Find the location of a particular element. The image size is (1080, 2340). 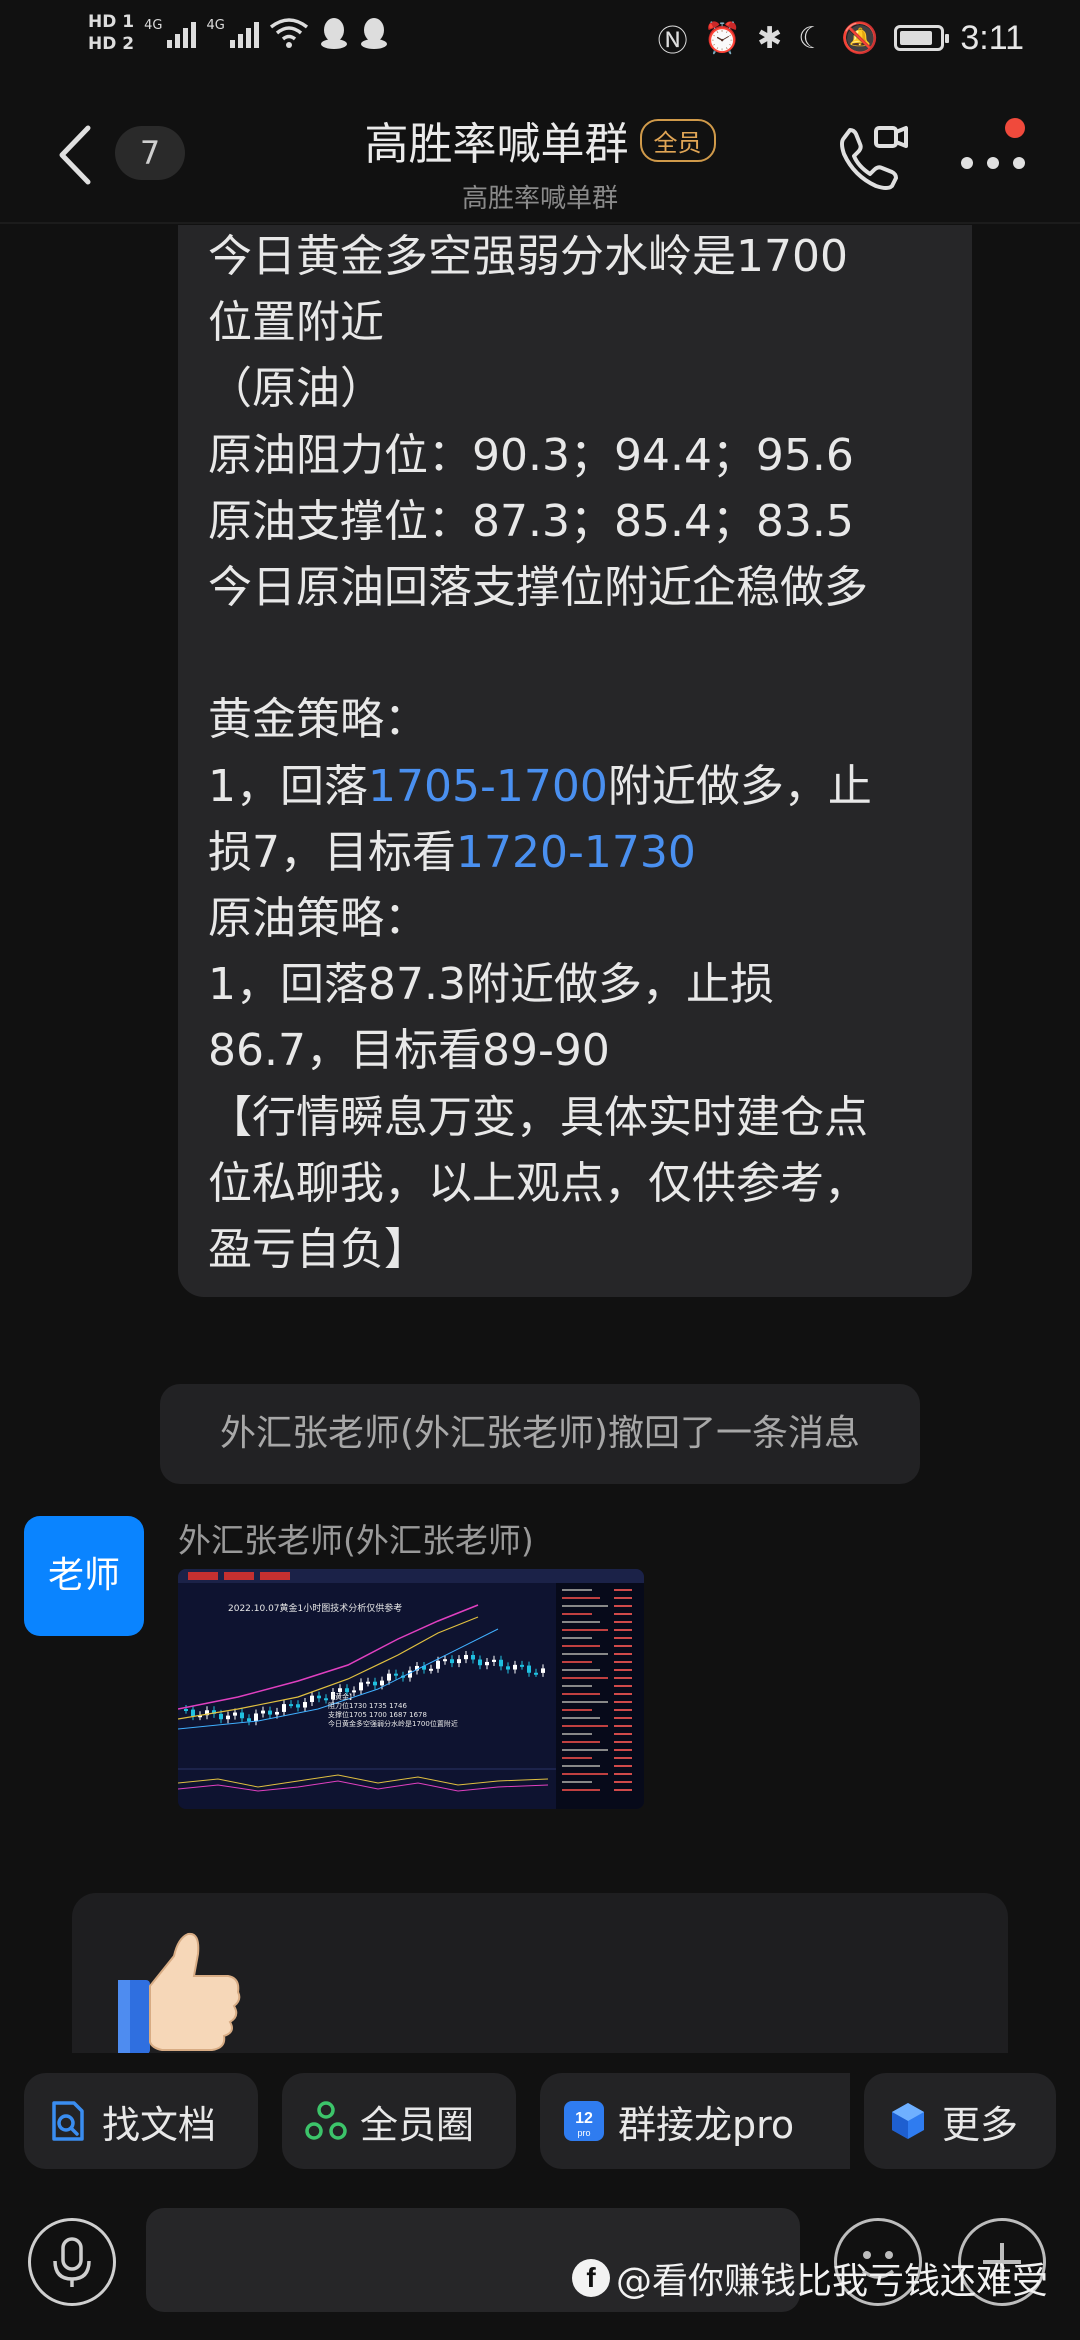

message-text: 86.7，目标看89-90 is located at coordinates (409, 1051).